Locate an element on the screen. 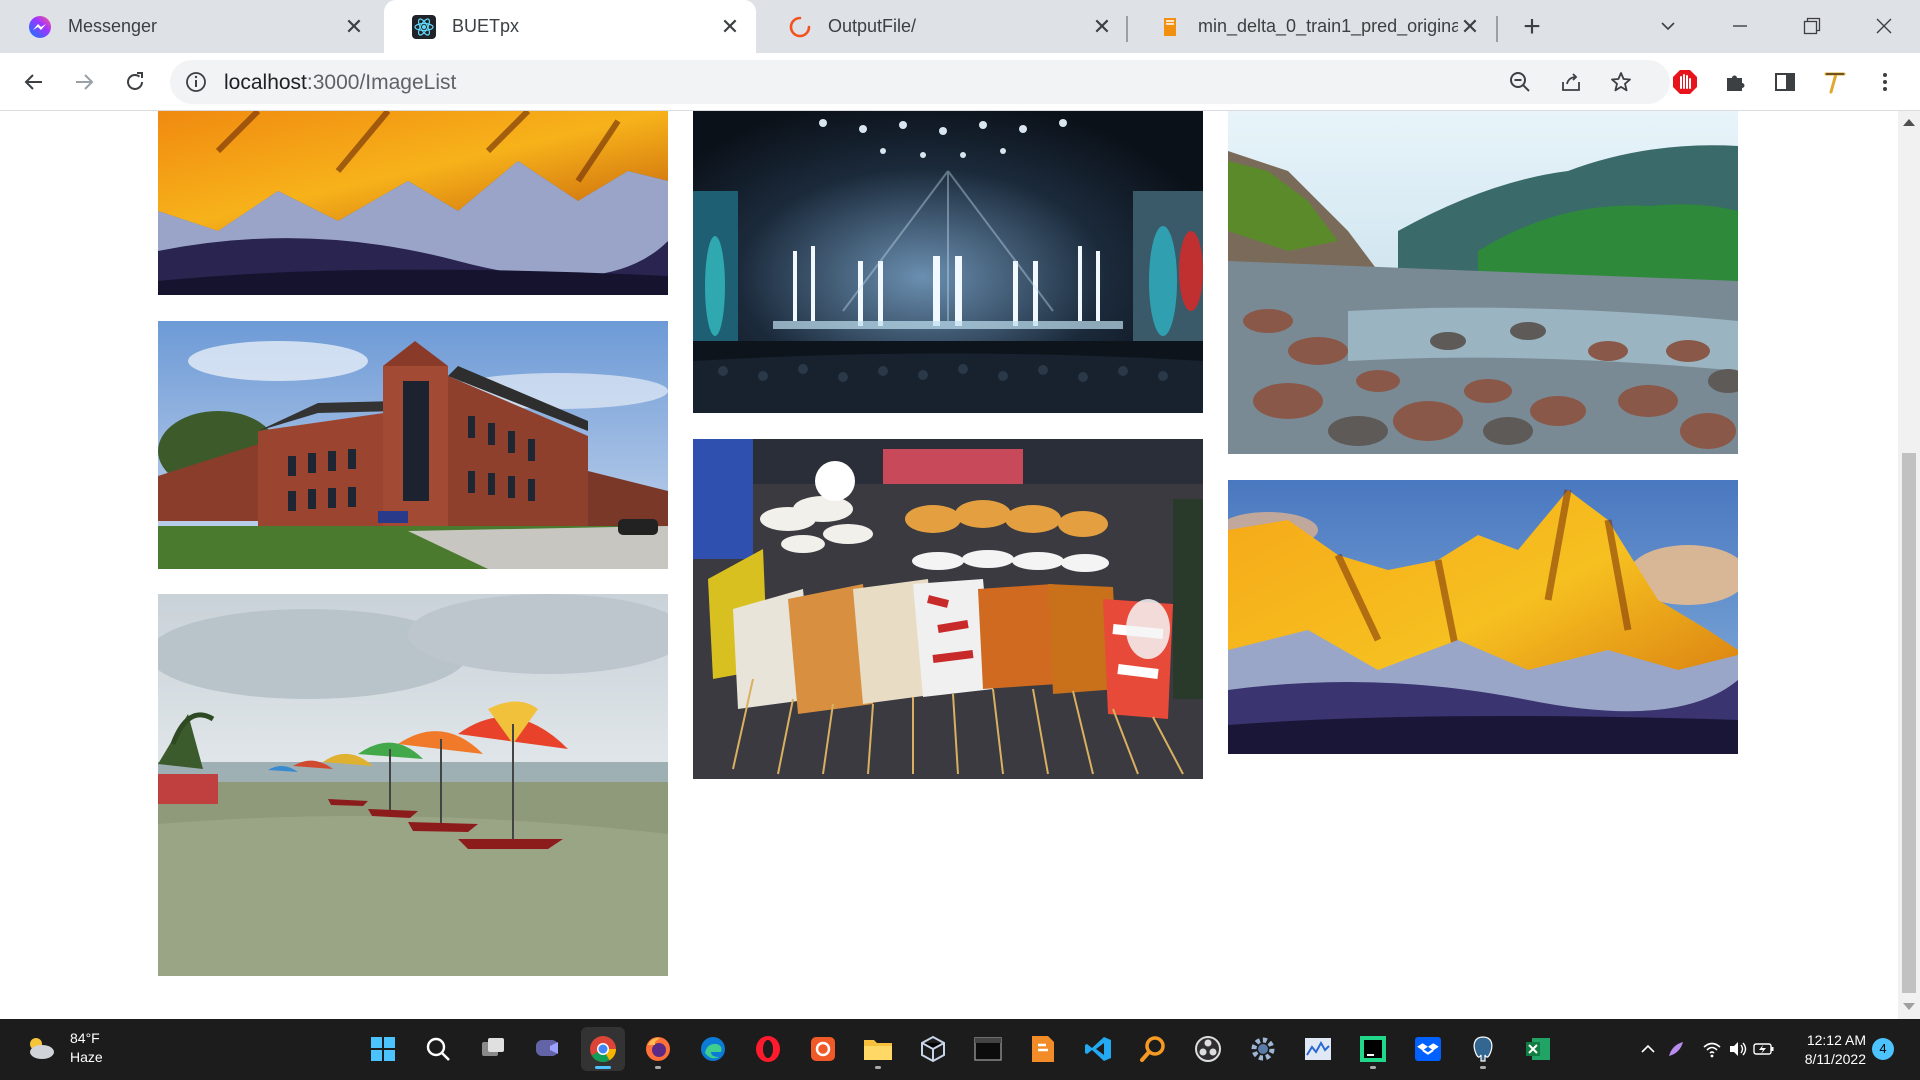 Image resolution: width=1920 pixels, height=1080 pixels. settings-gear-icon is located at coordinates (1263, 1049).